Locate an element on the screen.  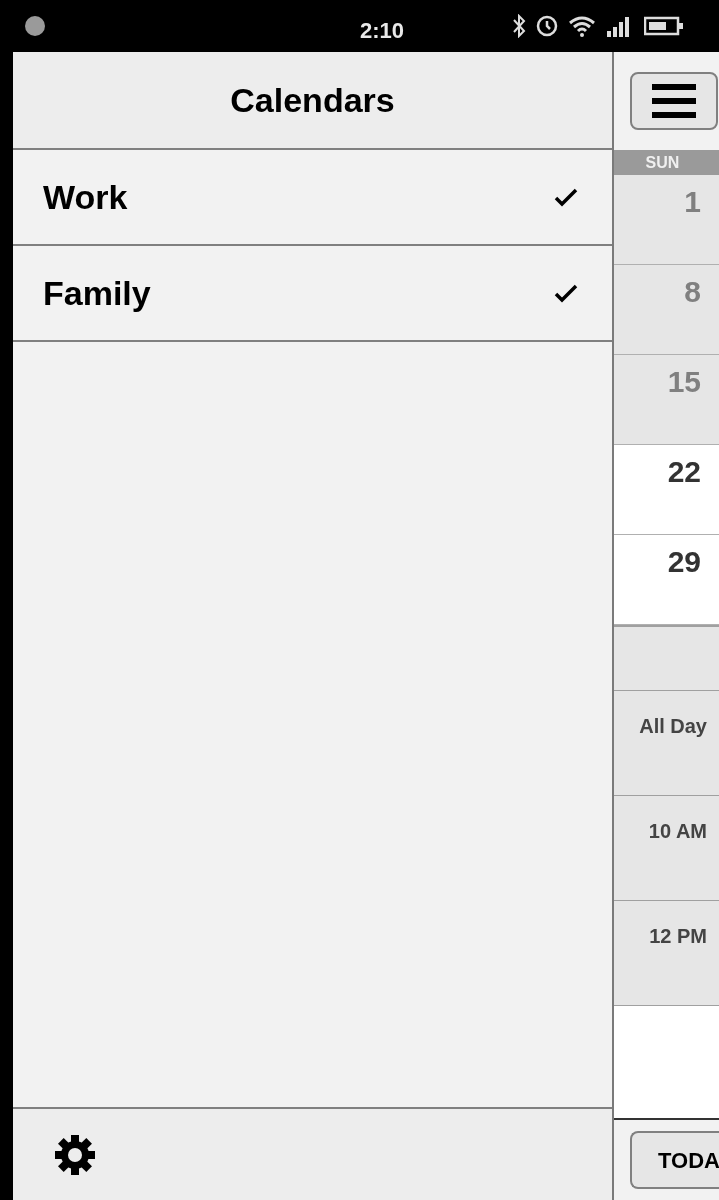
wifi-icon is located at coordinates (582, 26).